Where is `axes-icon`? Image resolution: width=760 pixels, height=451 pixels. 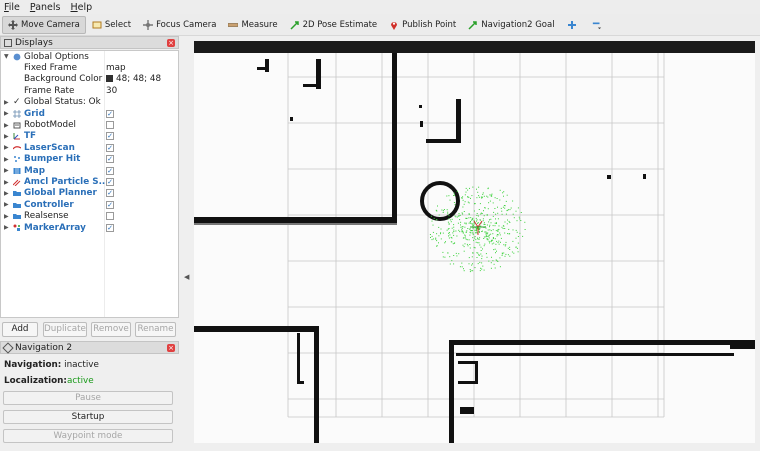 axes-icon is located at coordinates (16, 136).